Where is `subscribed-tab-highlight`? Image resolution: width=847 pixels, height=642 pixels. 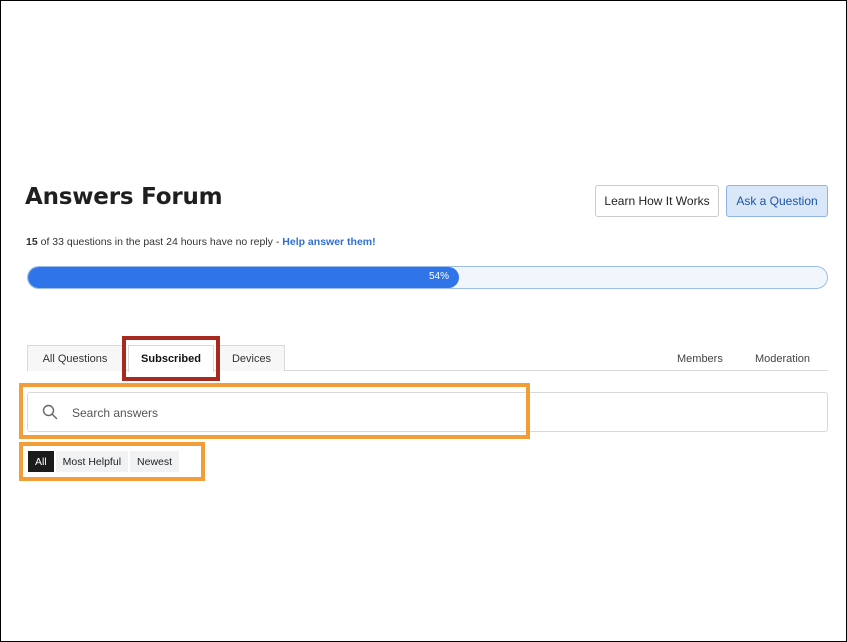
subscribed-tab-highlight is located at coordinates (171, 358).